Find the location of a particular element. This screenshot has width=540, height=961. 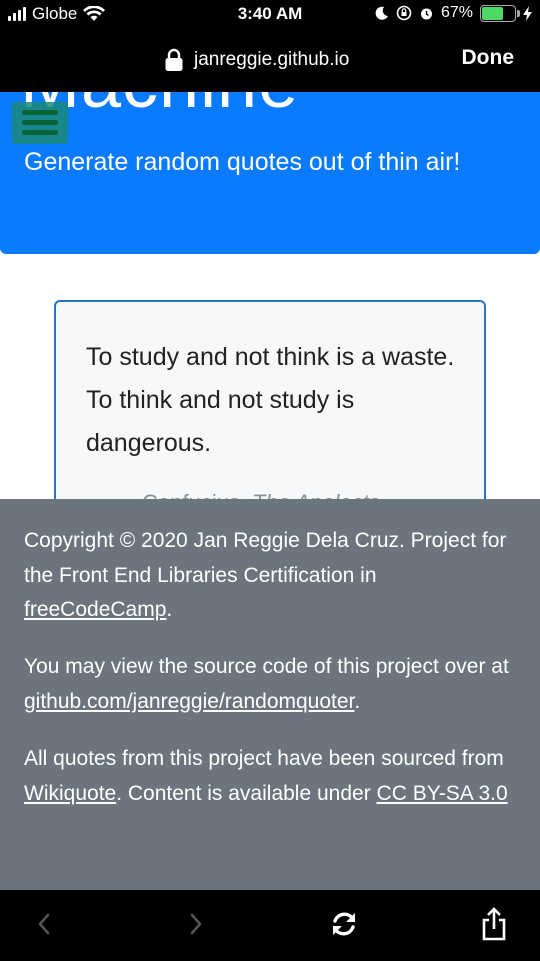

back-icon is located at coordinates (44, 924).